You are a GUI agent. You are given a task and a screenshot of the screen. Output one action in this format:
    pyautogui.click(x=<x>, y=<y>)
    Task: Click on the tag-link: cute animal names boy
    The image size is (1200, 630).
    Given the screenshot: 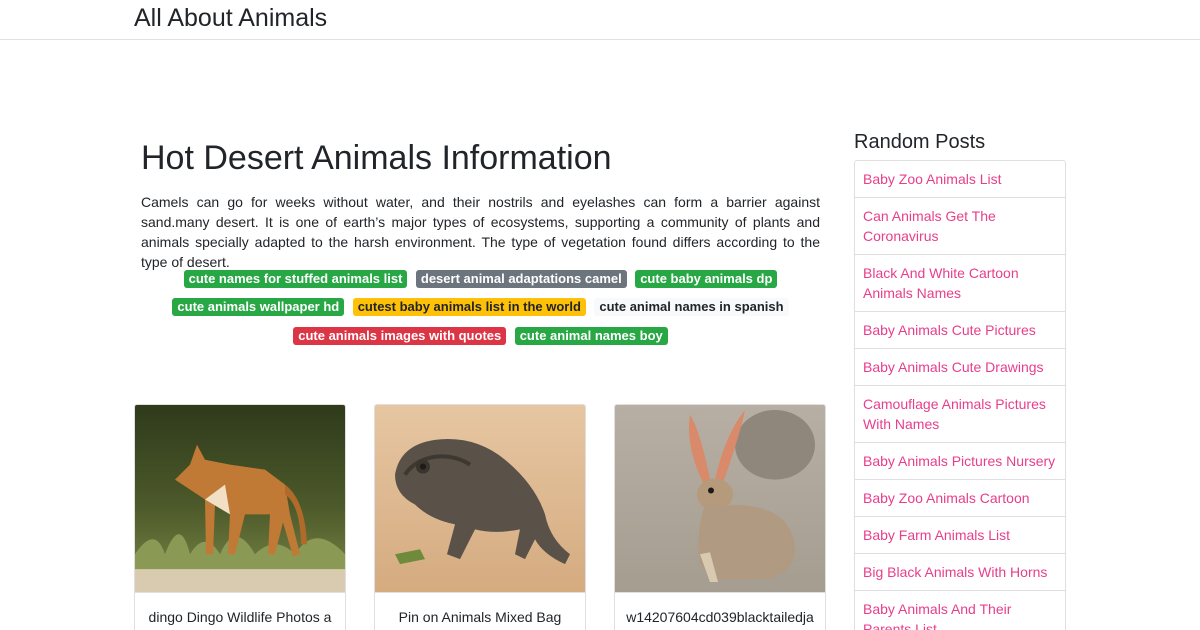 What is the action you would take?
    pyautogui.click(x=591, y=335)
    